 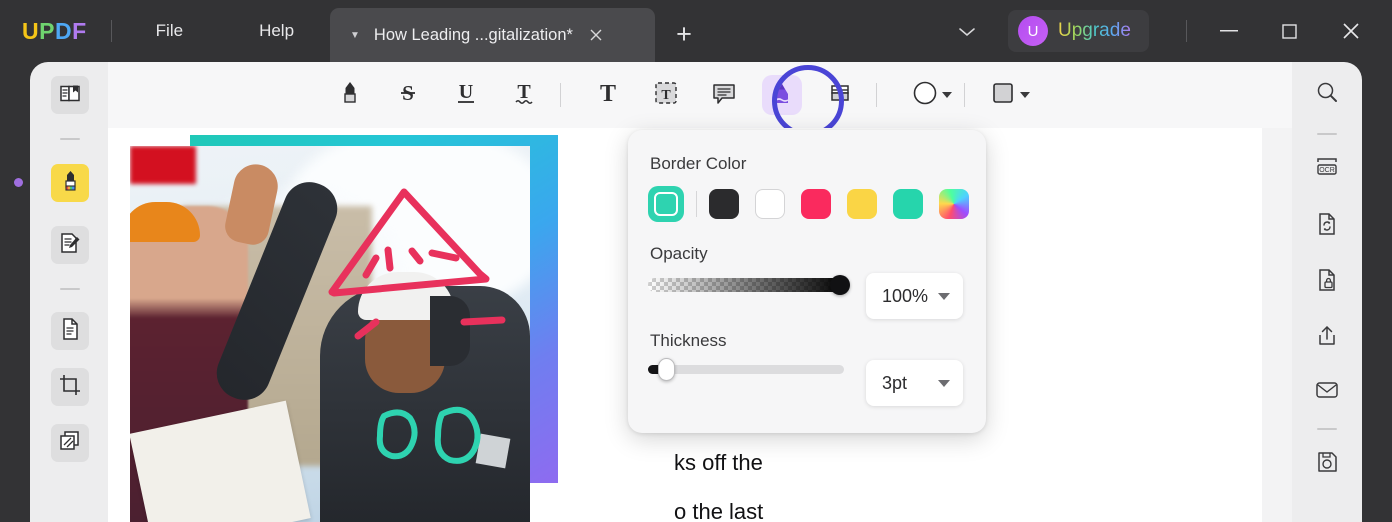 I want to click on swatch-rainbow-wrap, so click(x=954, y=204).